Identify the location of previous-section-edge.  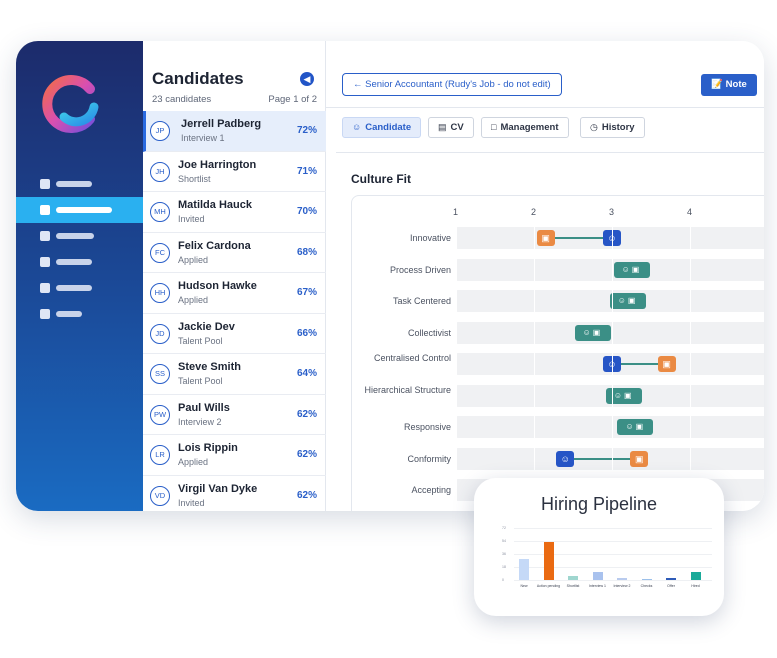
(550, 148).